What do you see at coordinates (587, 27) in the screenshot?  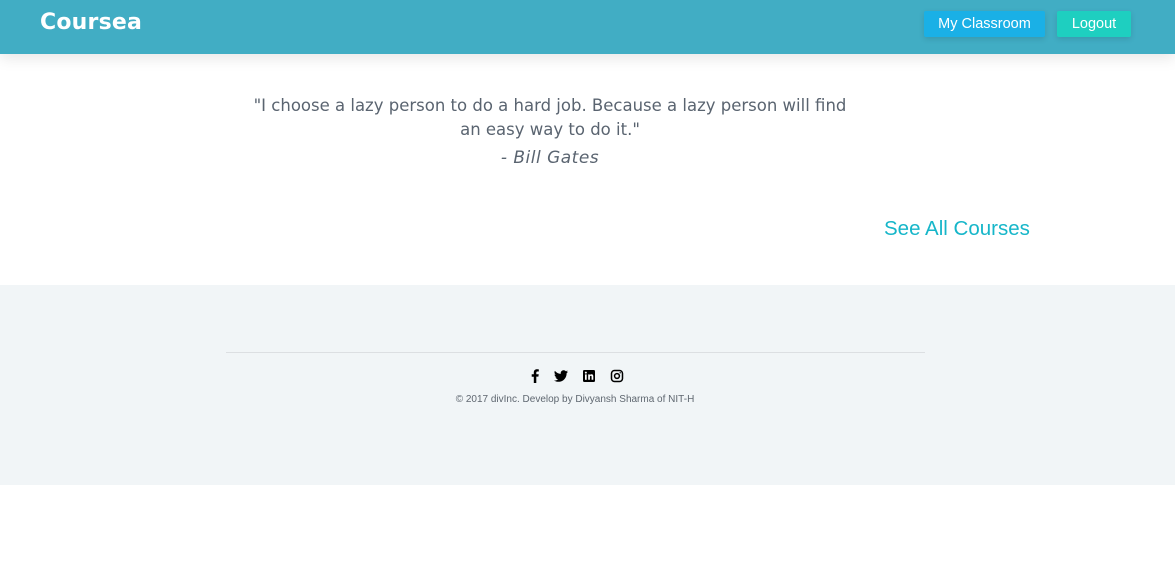 I see `top-navbar: Coursea My Classroom Logout` at bounding box center [587, 27].